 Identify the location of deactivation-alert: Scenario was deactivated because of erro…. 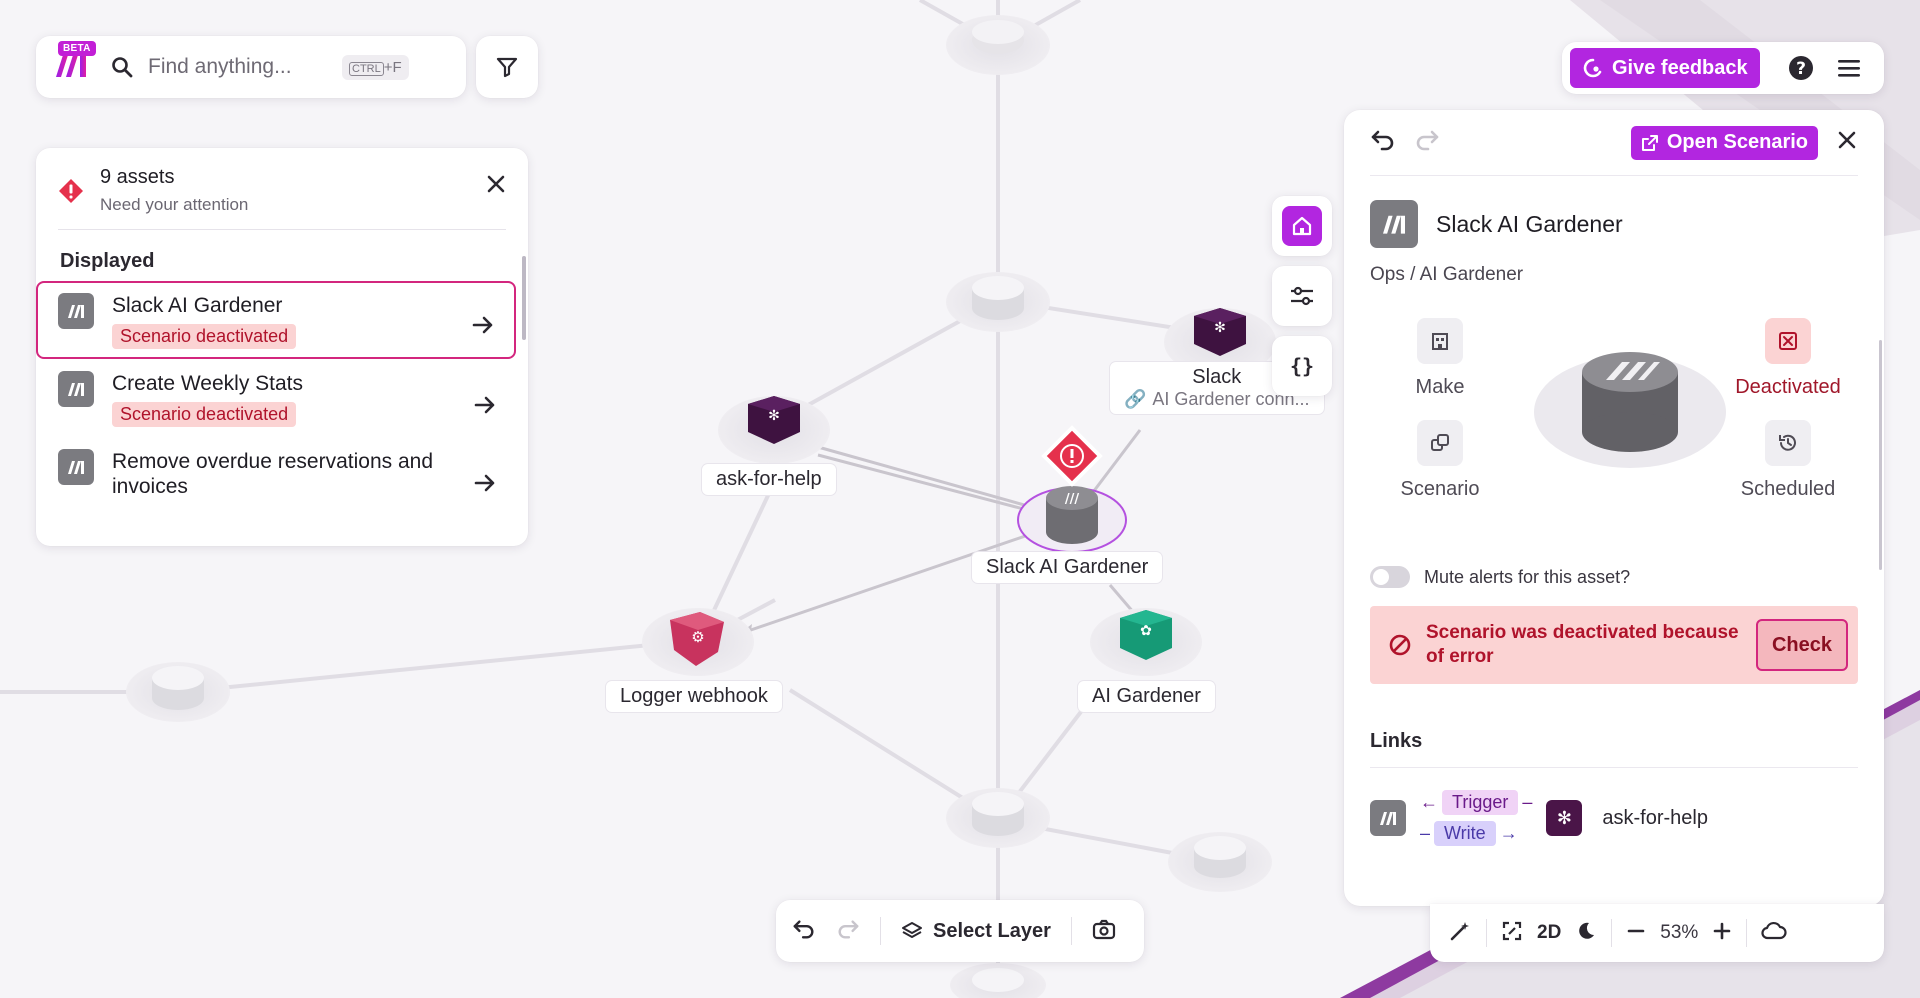
(1614, 645).